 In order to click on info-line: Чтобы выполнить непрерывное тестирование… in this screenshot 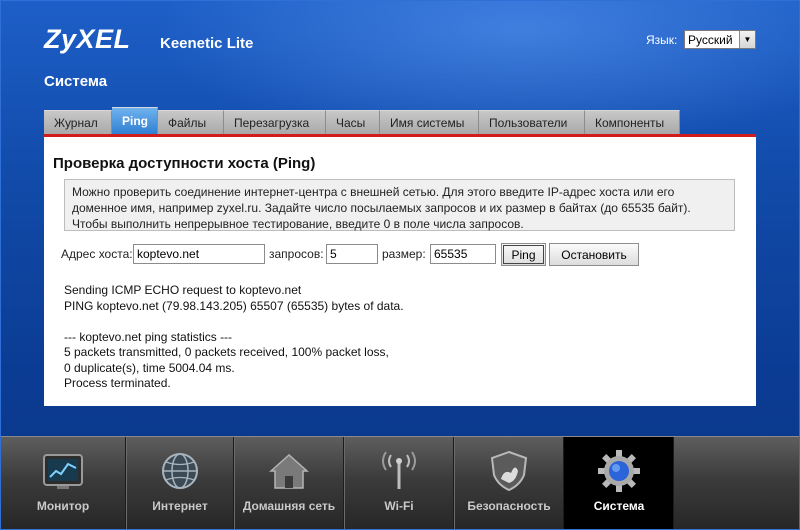, I will do `click(298, 224)`.